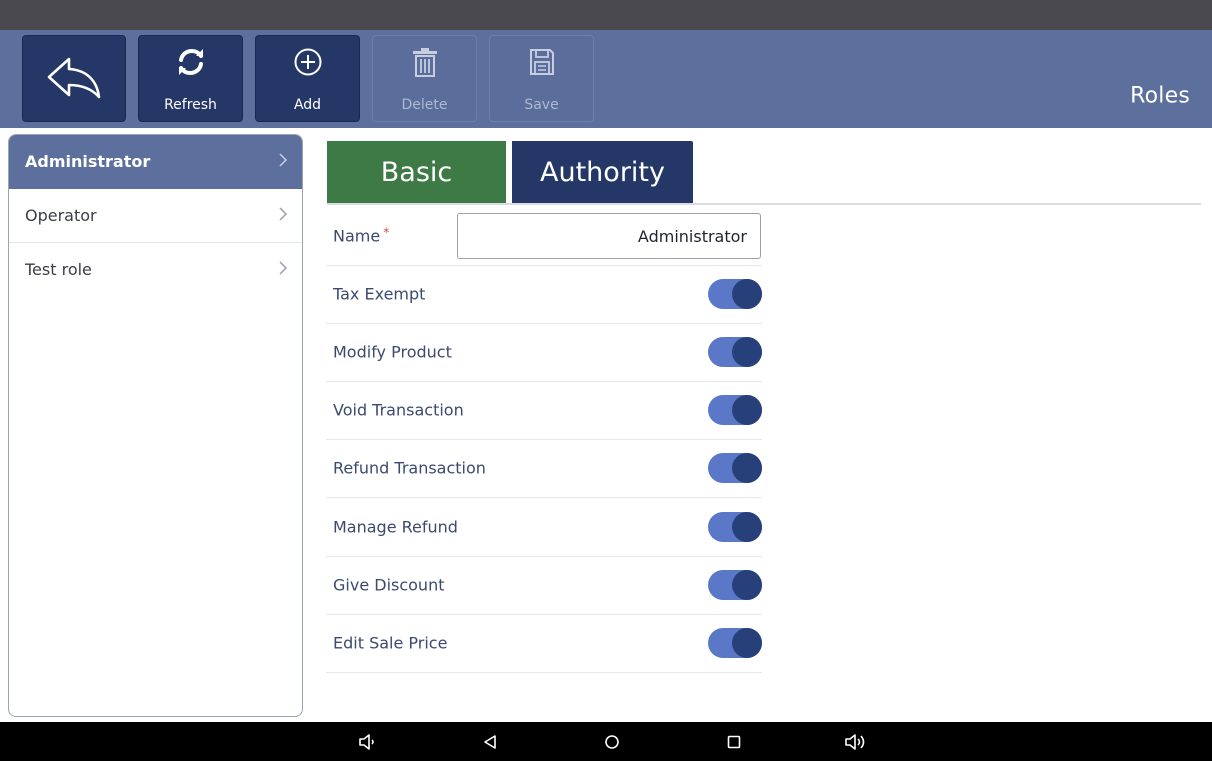  Describe the element at coordinates (61, 215) in the screenshot. I see `role-item-label: Operator` at that location.